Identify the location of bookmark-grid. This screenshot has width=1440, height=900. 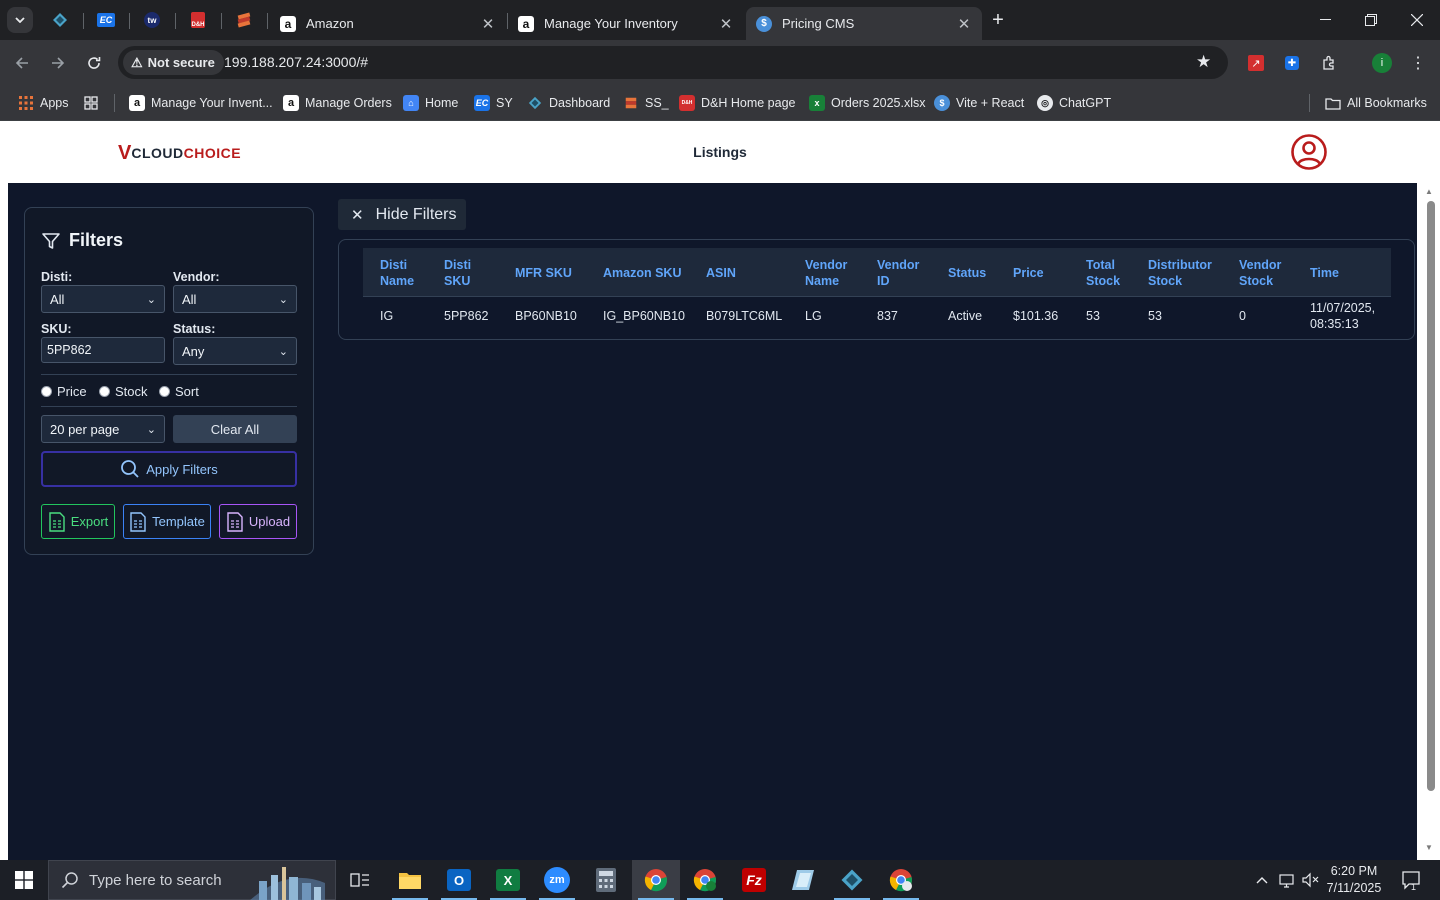
(94, 103).